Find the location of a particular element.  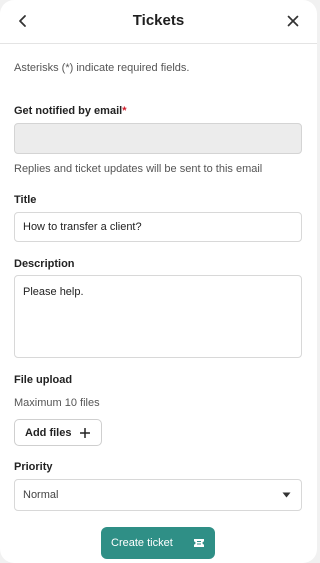

priority-select: Normal is located at coordinates (158, 495).